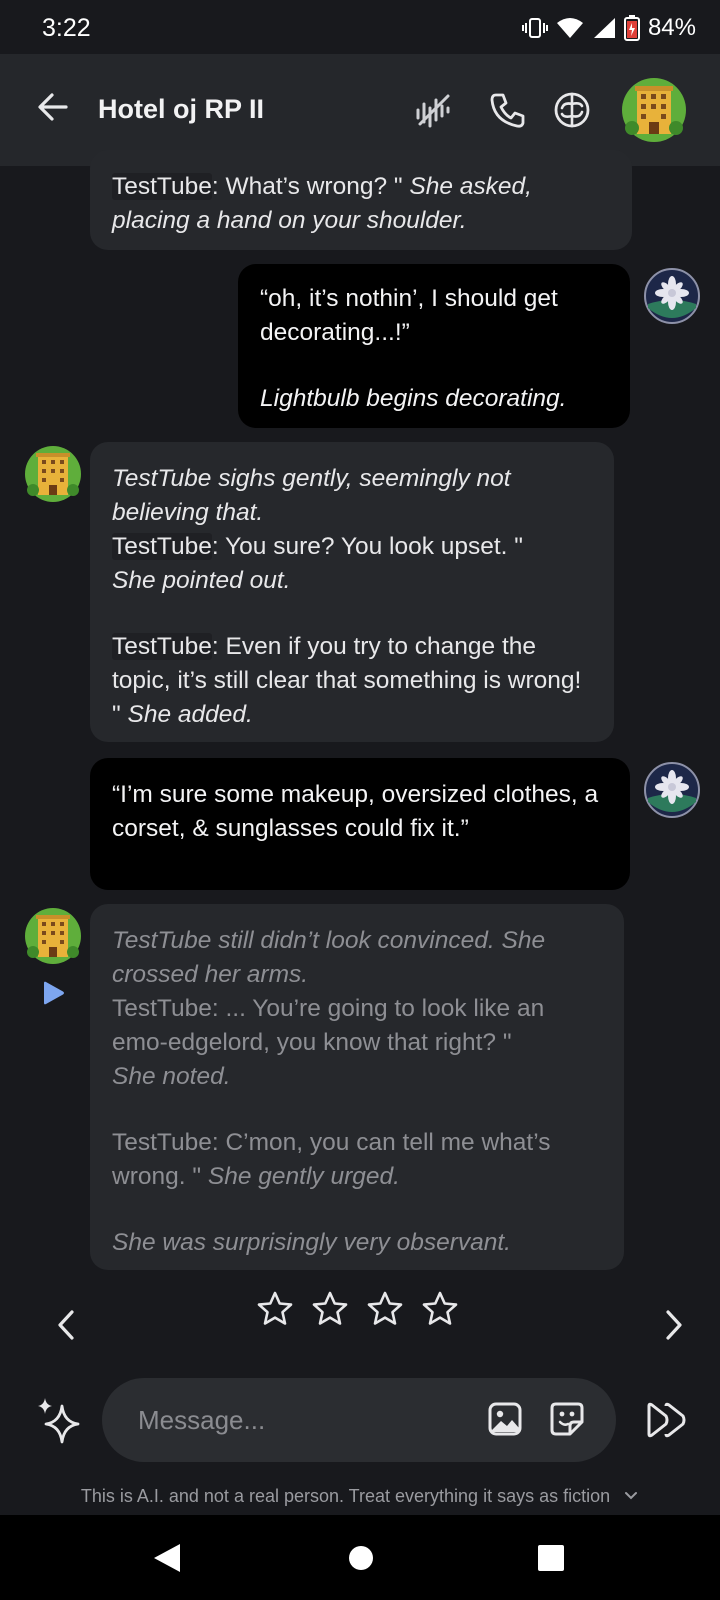  I want to click on chevron-down-icon, so click(631, 1496).